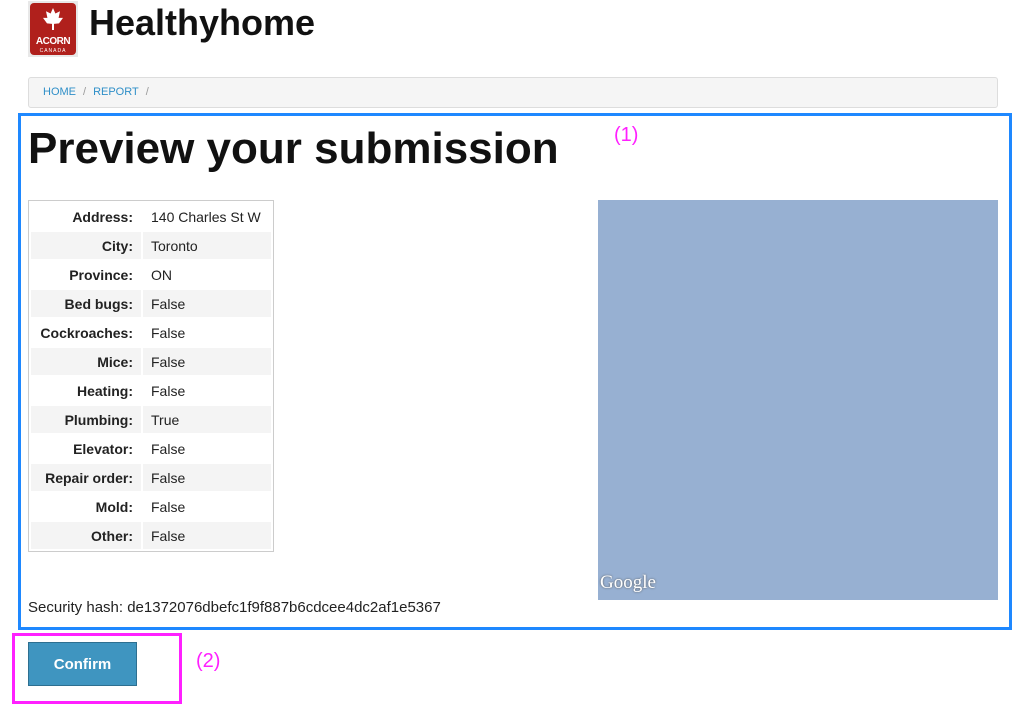  What do you see at coordinates (208, 661) in the screenshot?
I see `annotation-label-2: (2)` at bounding box center [208, 661].